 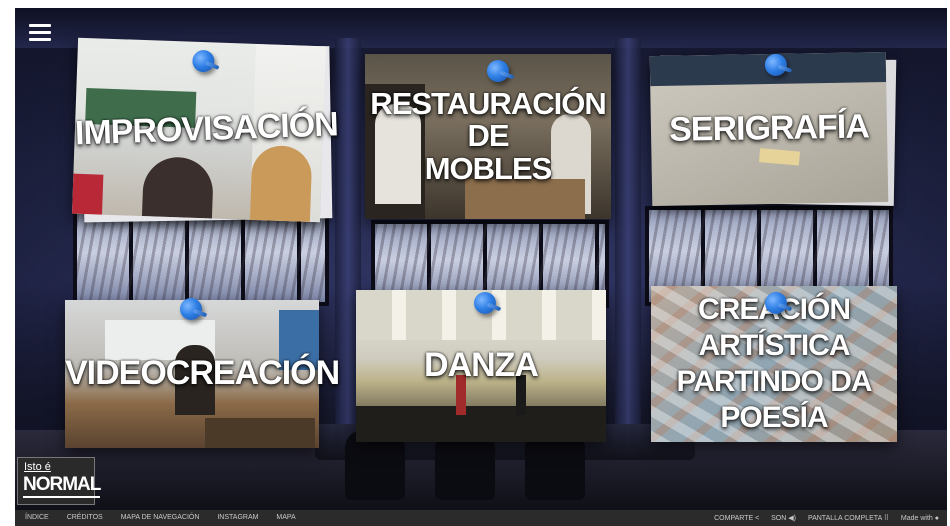 I want to click on made-with-link: Made with ●, so click(x=920, y=518).